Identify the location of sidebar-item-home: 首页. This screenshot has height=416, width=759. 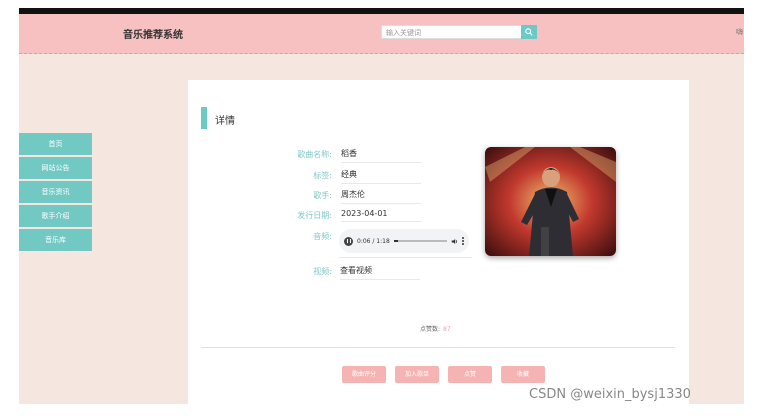
(55, 144).